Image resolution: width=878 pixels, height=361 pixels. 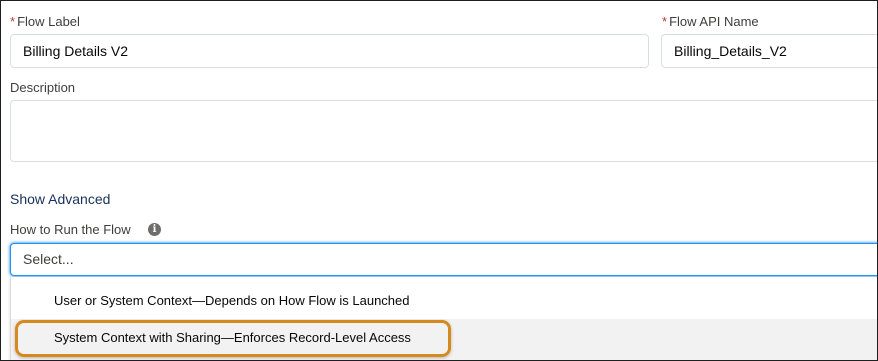 I want to click on flow-label-label-text: Flow Label, so click(x=48, y=21).